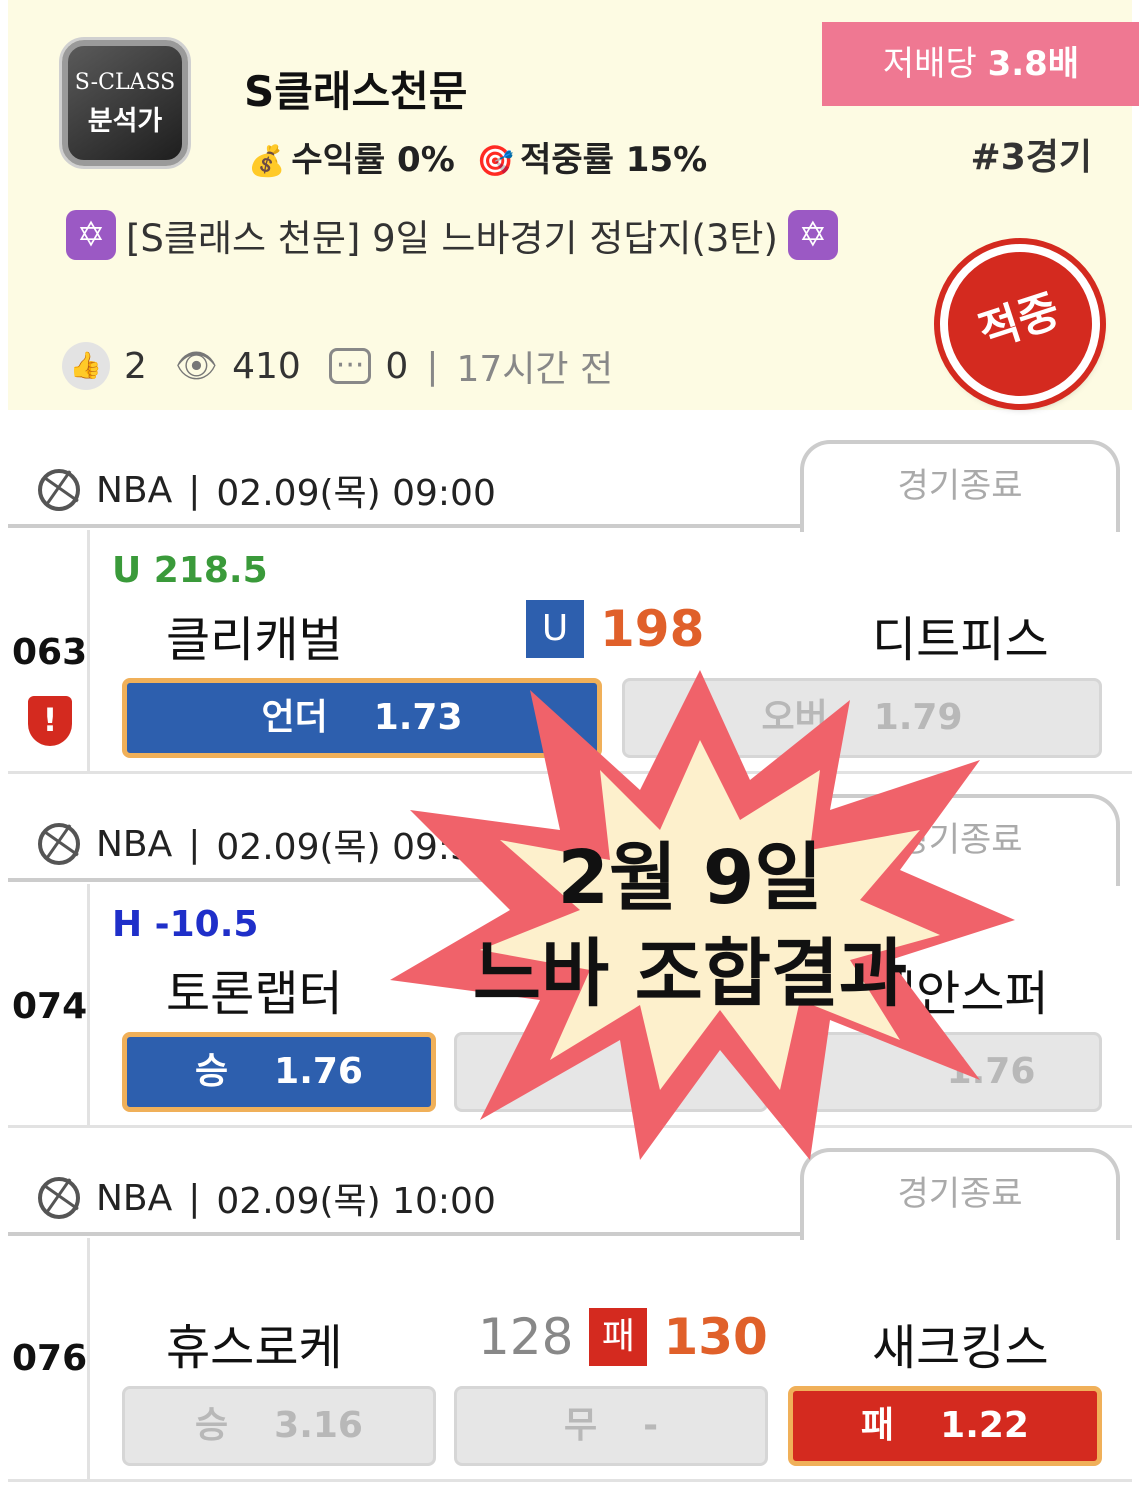 The image size is (1139, 1493). I want to click on target-icon: 🎯, so click(495, 161).